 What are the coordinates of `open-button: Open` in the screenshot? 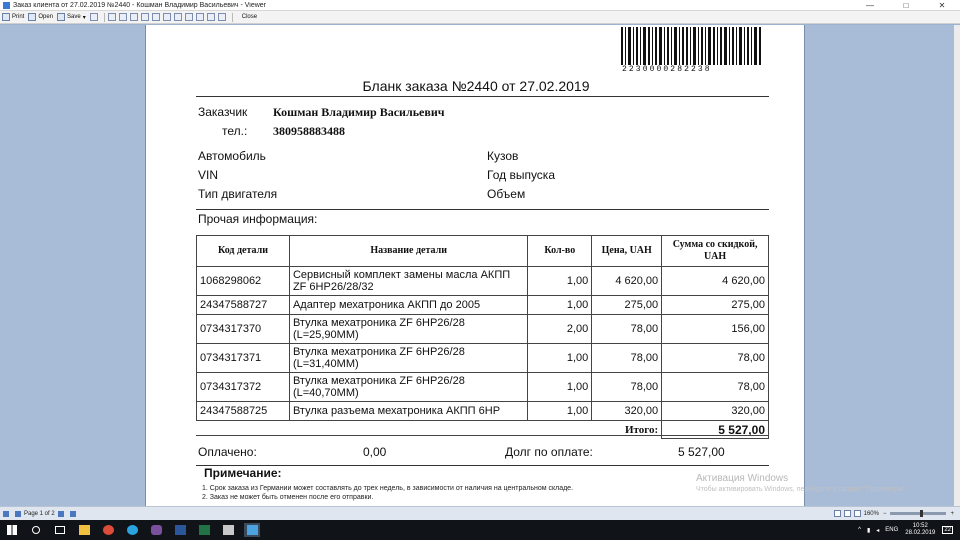 It's located at (40, 17).